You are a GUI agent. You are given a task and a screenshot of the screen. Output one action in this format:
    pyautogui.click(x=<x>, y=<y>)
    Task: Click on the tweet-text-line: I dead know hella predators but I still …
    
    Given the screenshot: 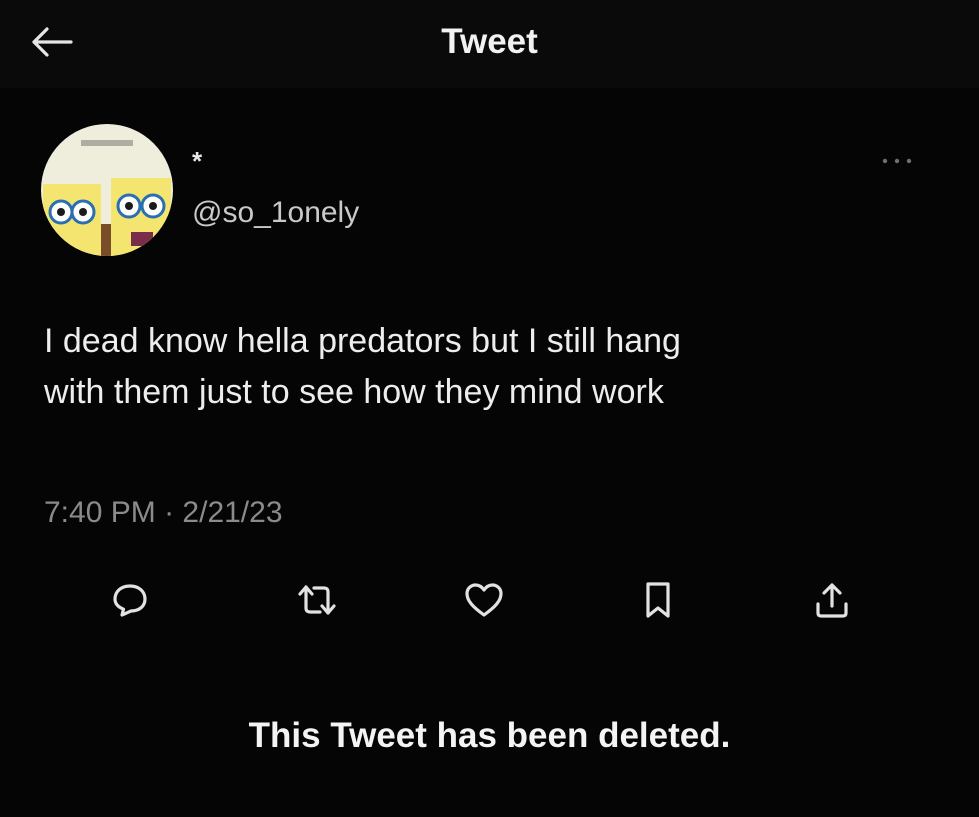 What is the action you would take?
    pyautogui.click(x=362, y=341)
    